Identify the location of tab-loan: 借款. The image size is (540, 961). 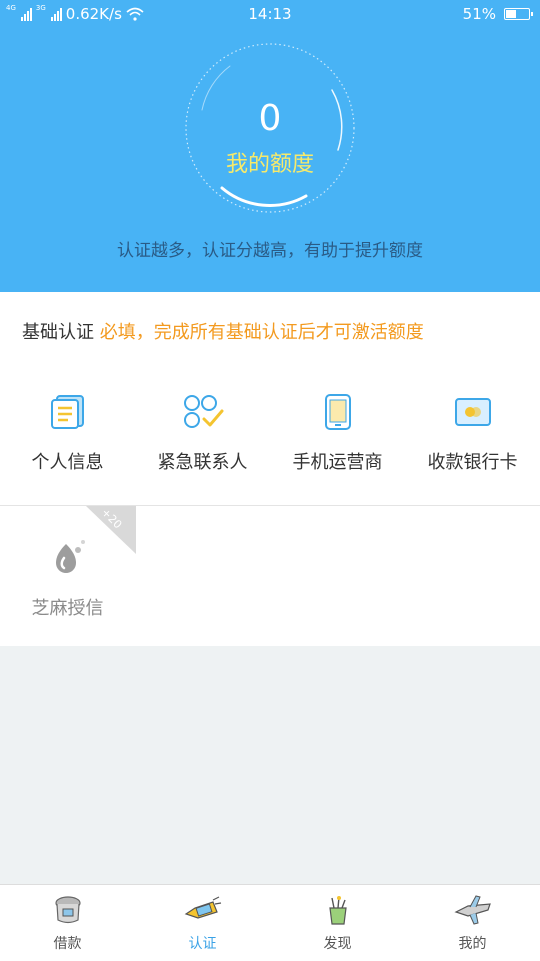
(67, 923).